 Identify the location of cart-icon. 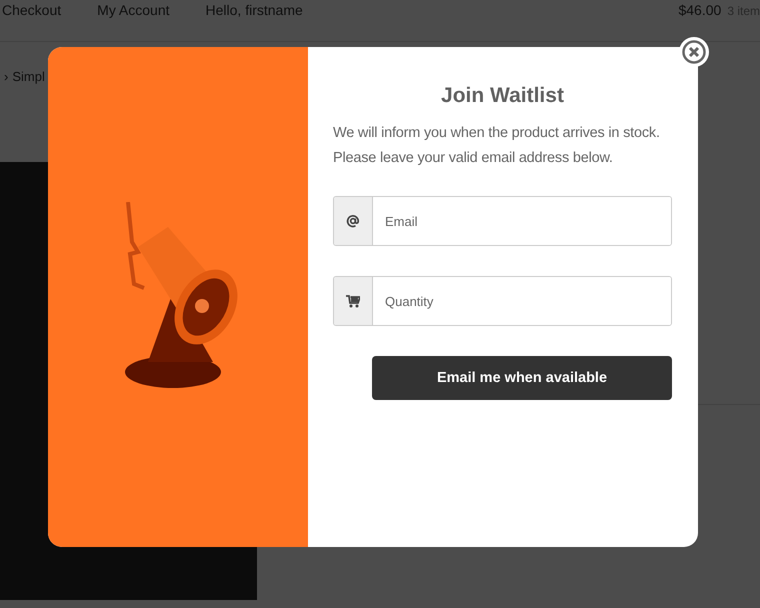
(353, 301).